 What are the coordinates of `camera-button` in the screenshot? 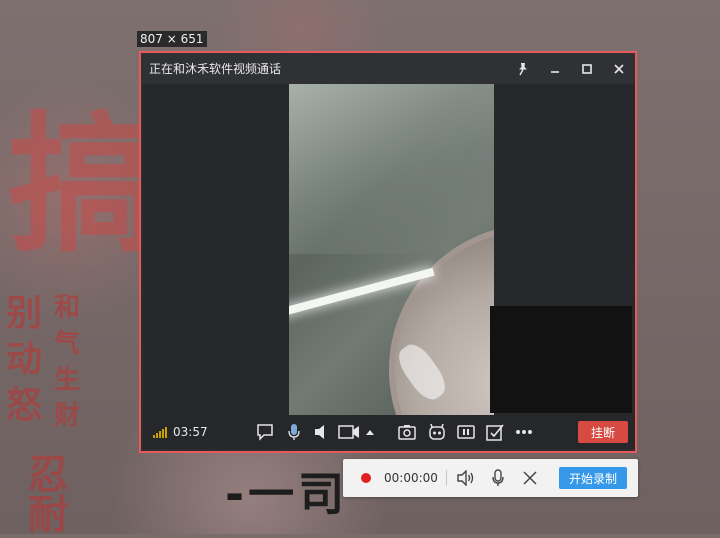 It's located at (349, 432).